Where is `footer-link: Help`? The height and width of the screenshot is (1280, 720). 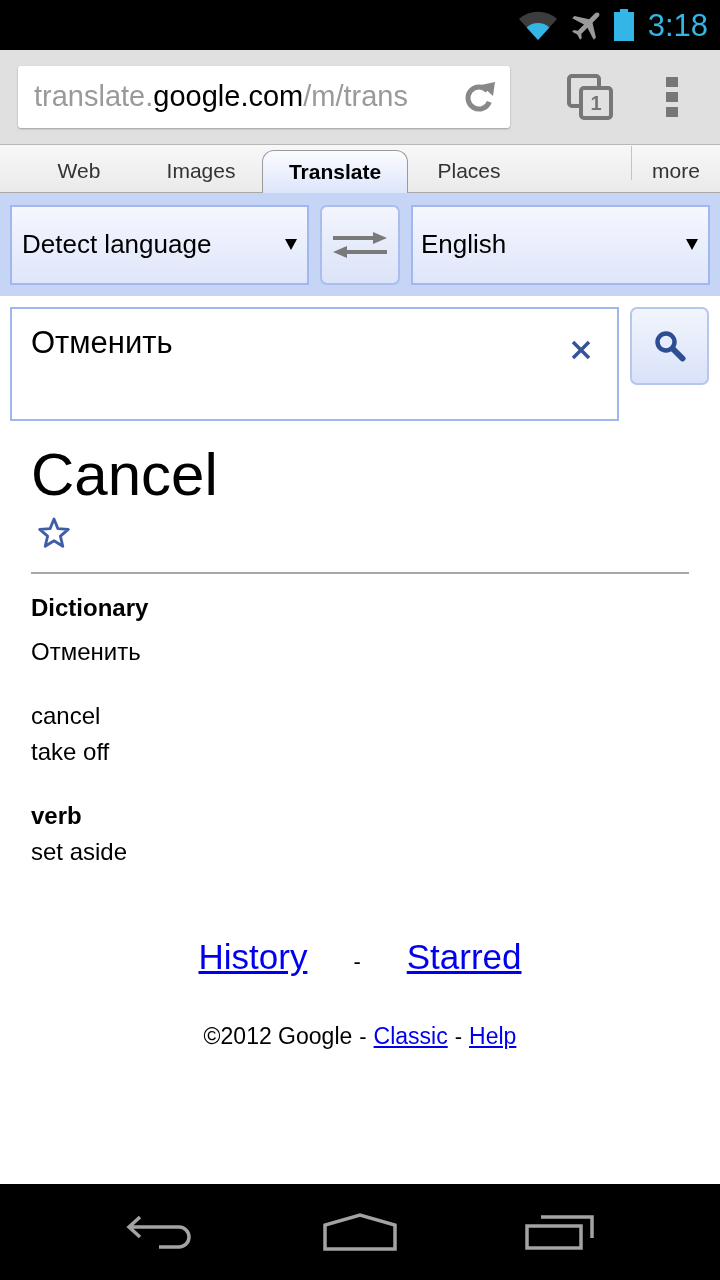 footer-link: Help is located at coordinates (493, 1036).